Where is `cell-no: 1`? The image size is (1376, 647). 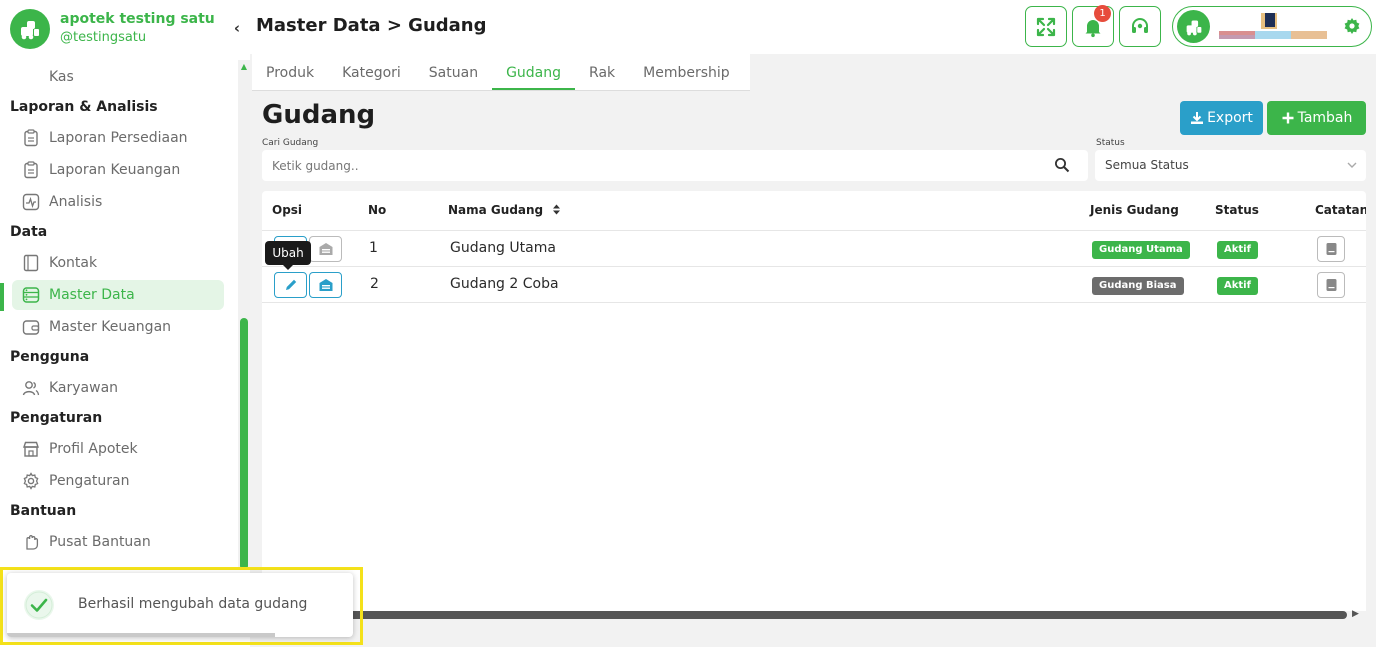 cell-no: 1 is located at coordinates (373, 248).